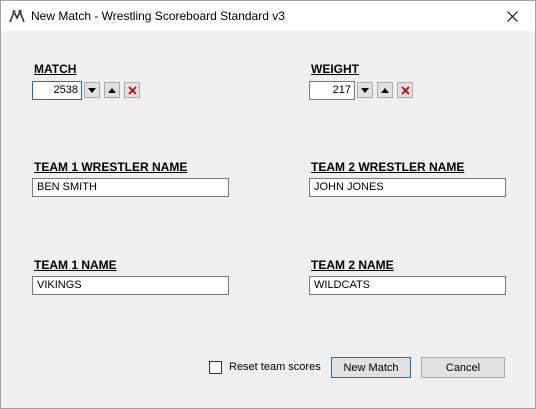 This screenshot has height=409, width=536. What do you see at coordinates (352, 265) in the screenshot?
I see `team2-name-label: TEAM 2 NAME` at bounding box center [352, 265].